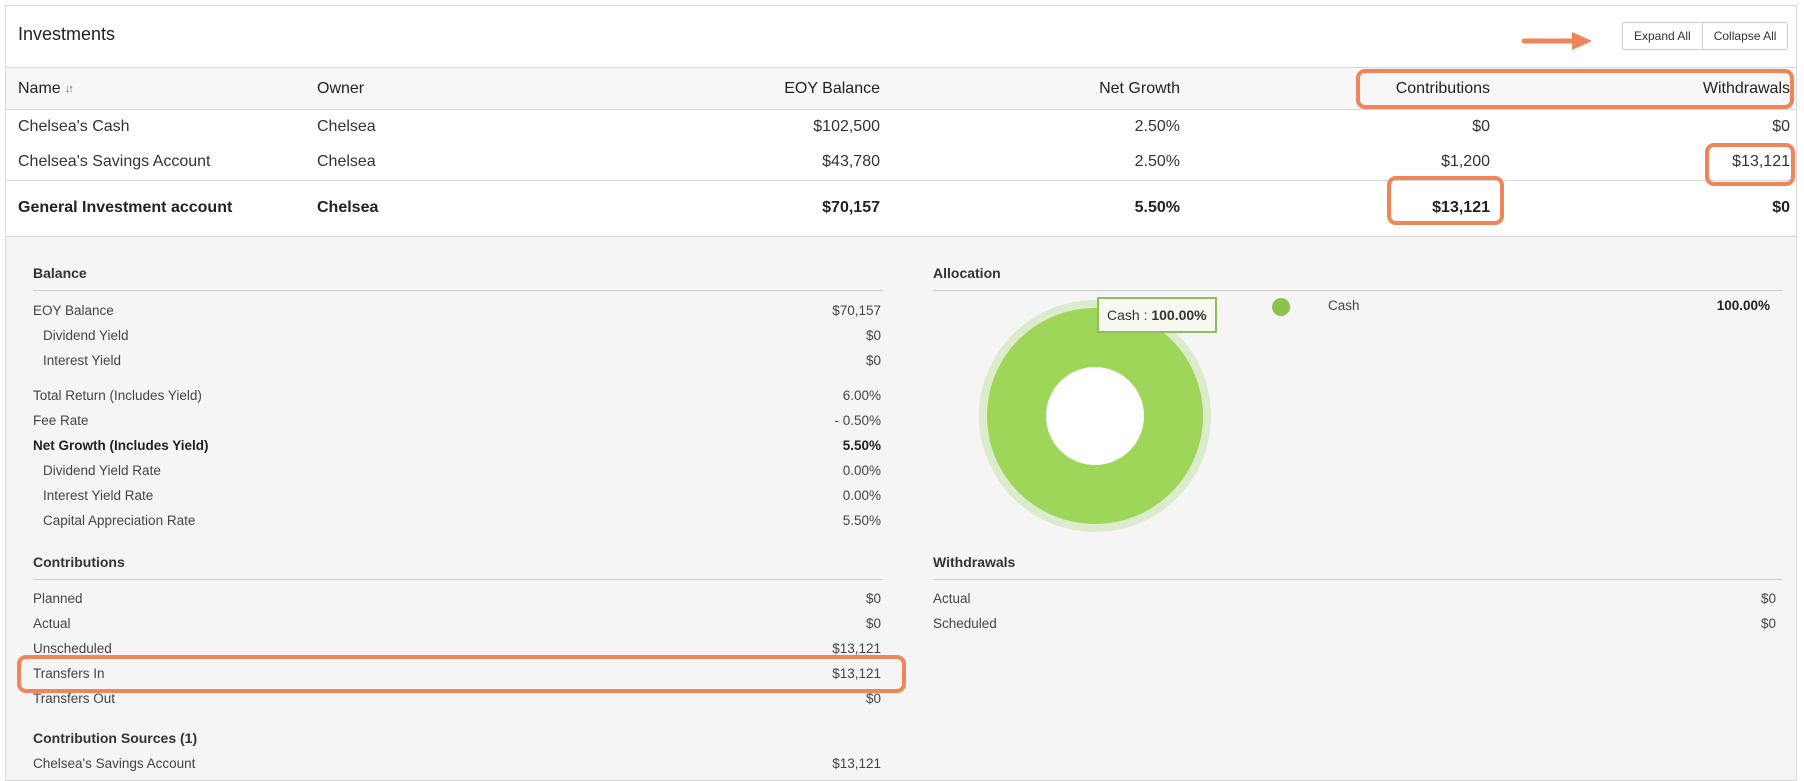  Describe the element at coordinates (856, 648) in the screenshot. I see `contribution-value: $13,121` at that location.